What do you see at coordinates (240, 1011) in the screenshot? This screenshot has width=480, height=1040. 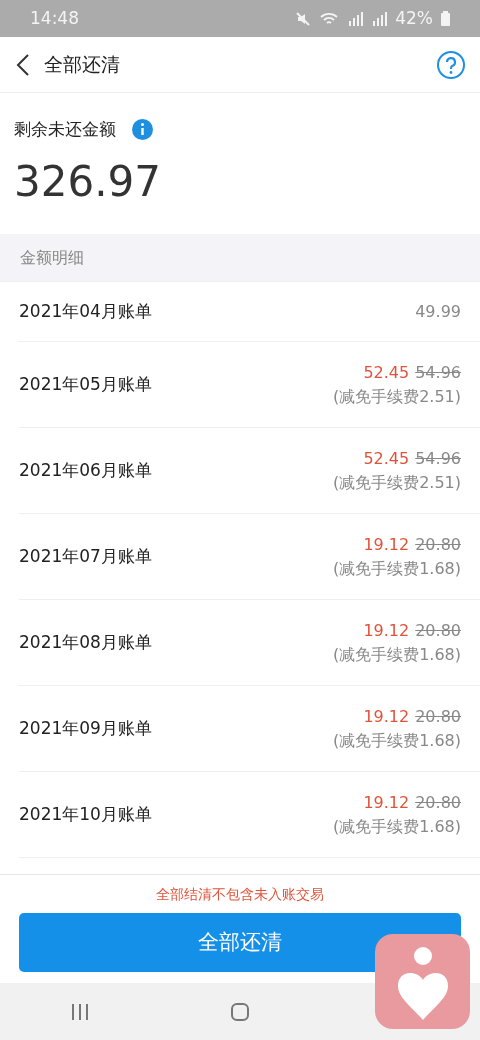 I see `home-icon` at bounding box center [240, 1011].